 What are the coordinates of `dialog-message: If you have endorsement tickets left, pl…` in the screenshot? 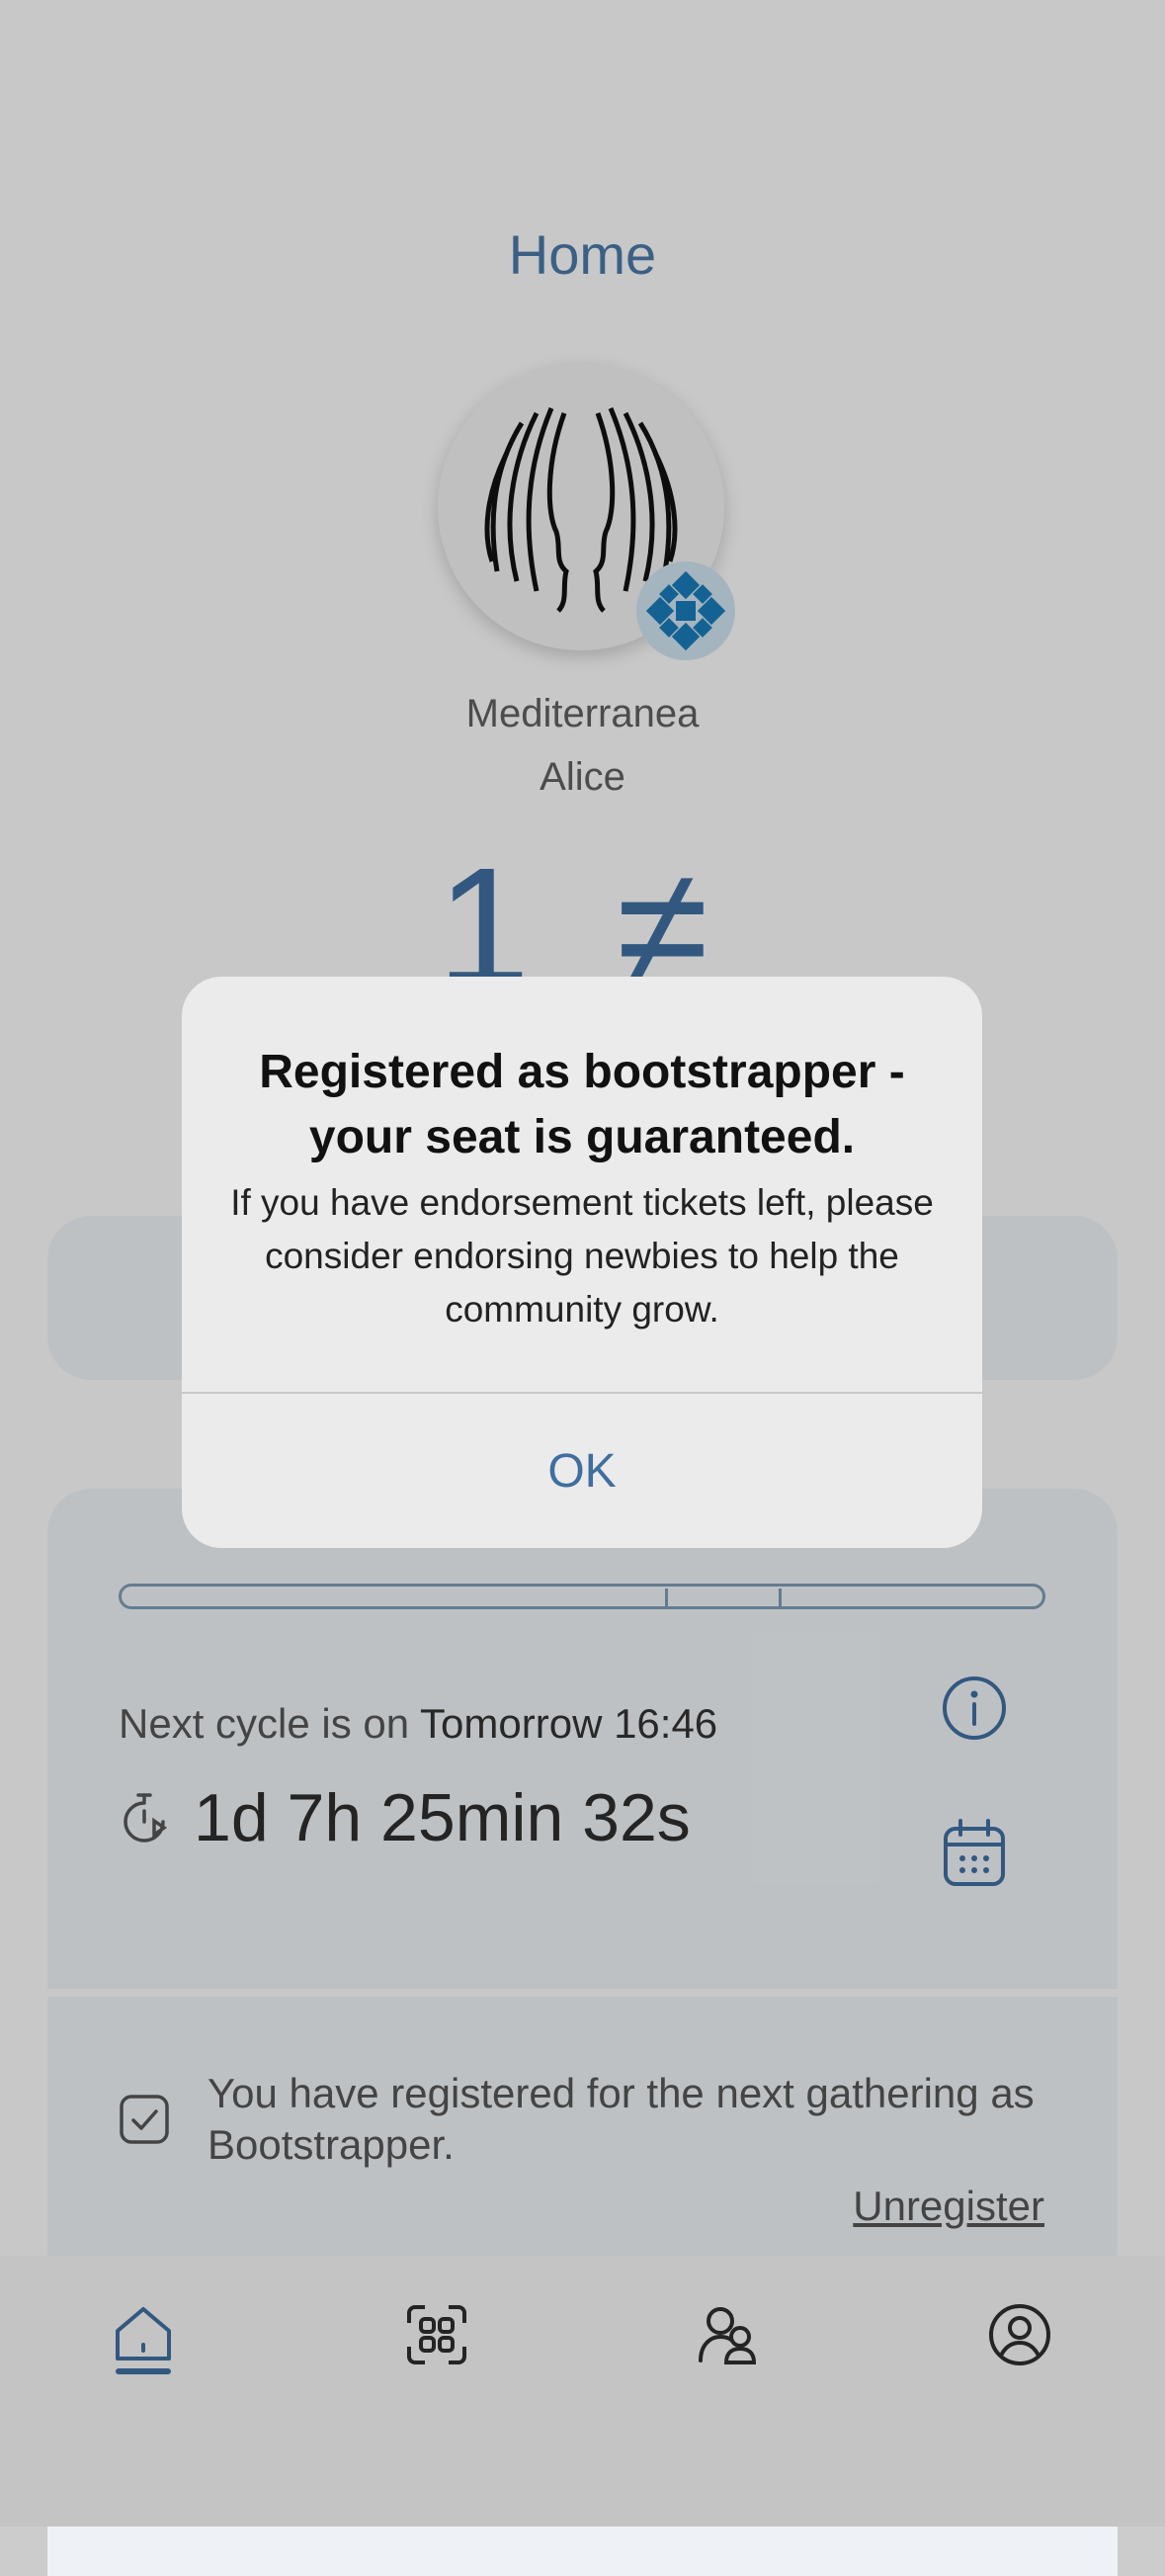 It's located at (582, 1256).